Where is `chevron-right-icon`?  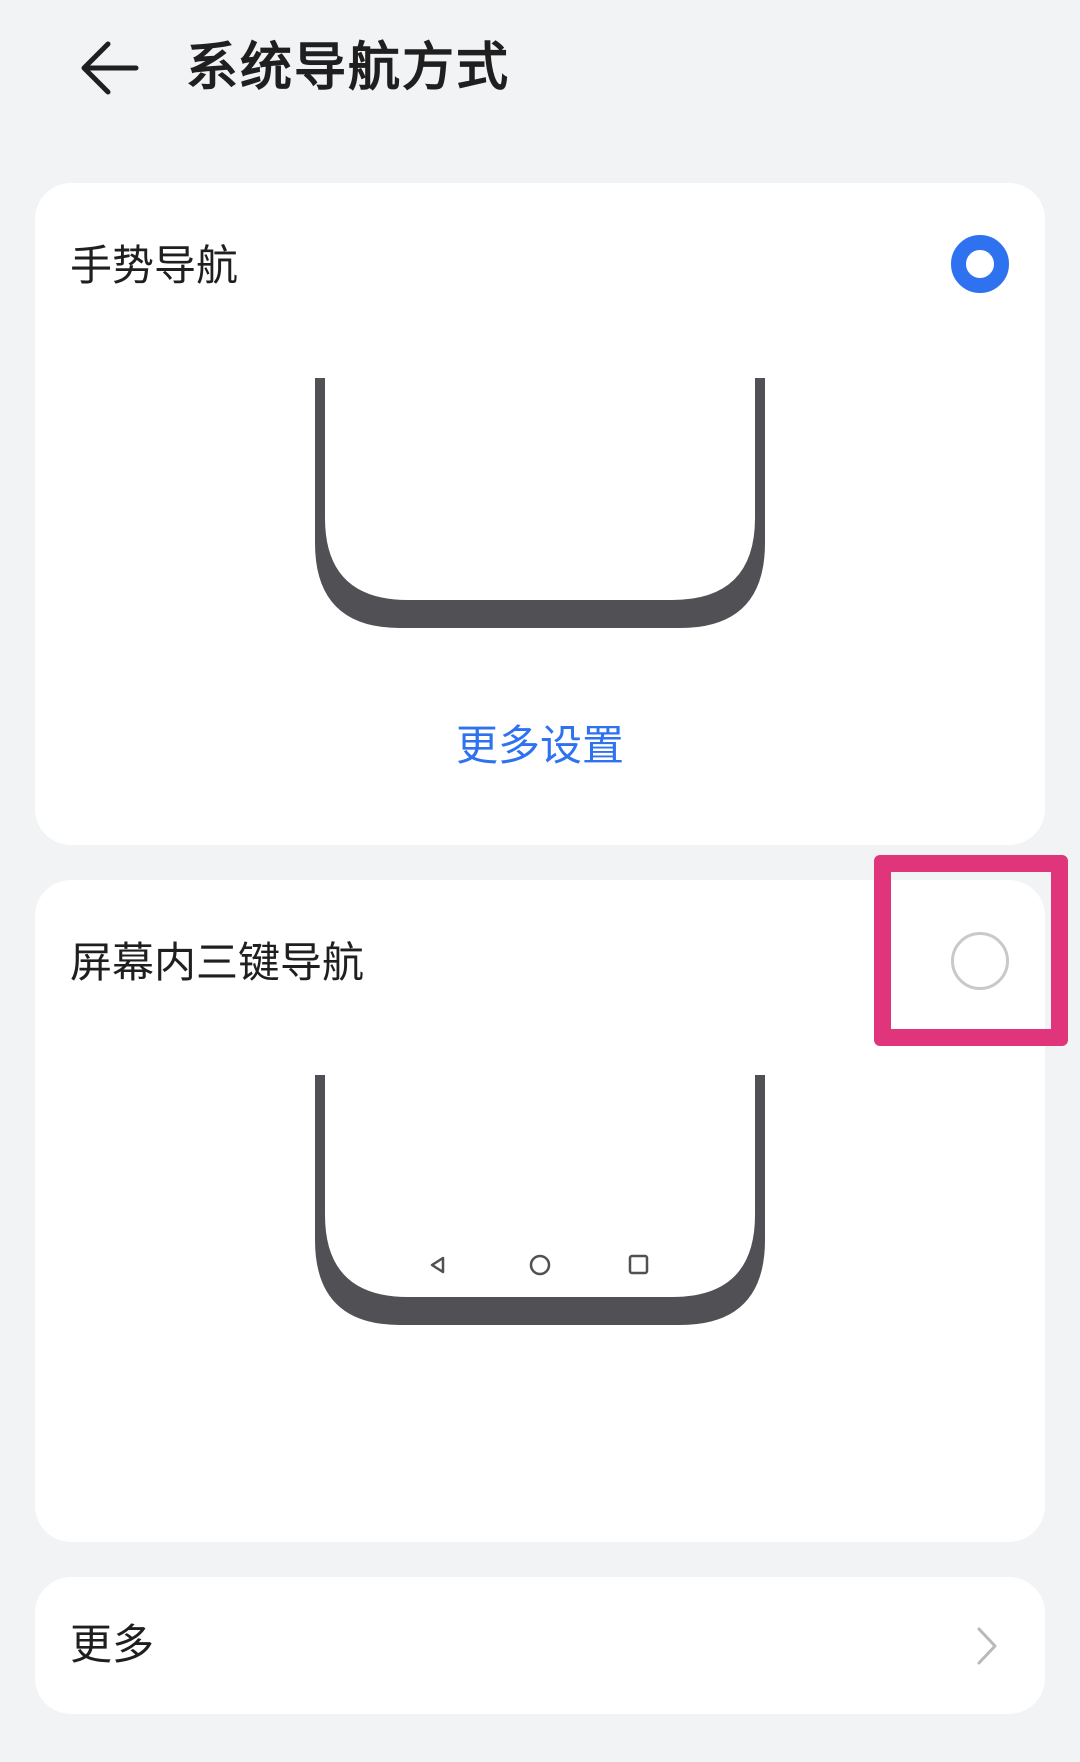
chevron-right-icon is located at coordinates (987, 1646).